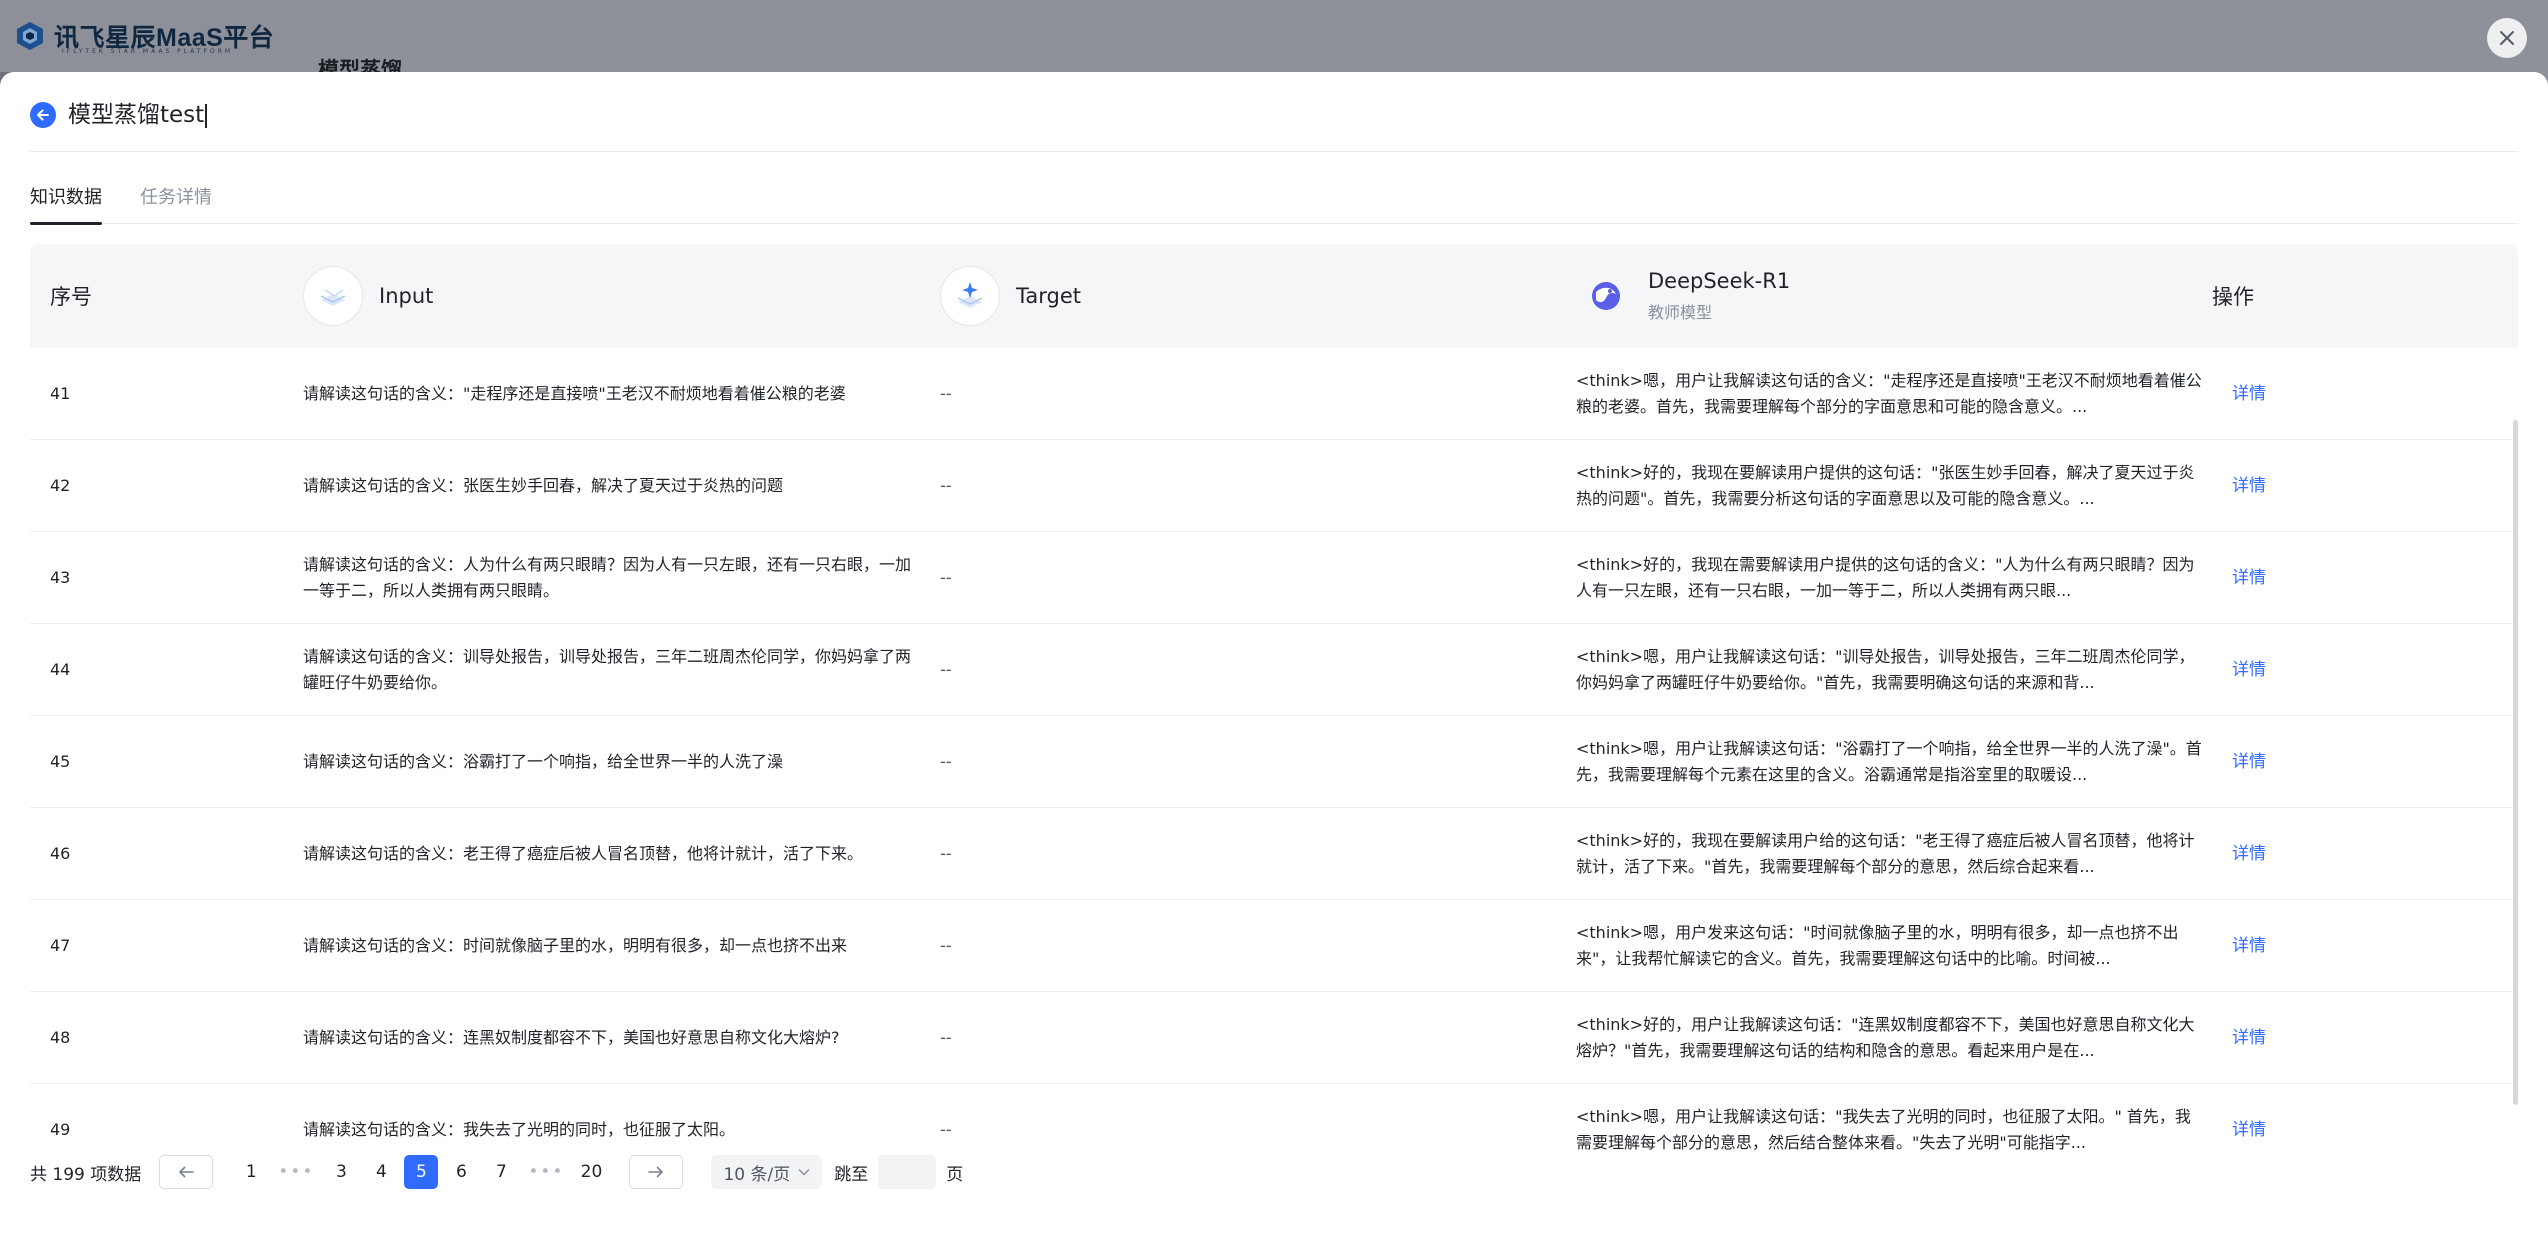 The width and height of the screenshot is (2548, 1251). I want to click on app-logo: 讯飞星辰MaaS平台 IFLYTEK STAR MAAS PLATFORM, so click(144, 36).